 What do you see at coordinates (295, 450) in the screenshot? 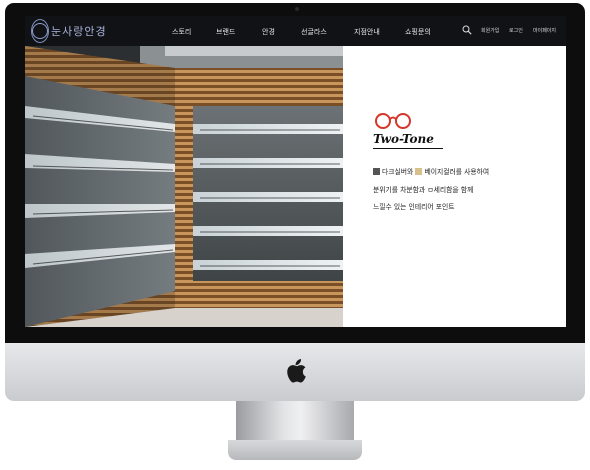
I see `monitor-foot` at bounding box center [295, 450].